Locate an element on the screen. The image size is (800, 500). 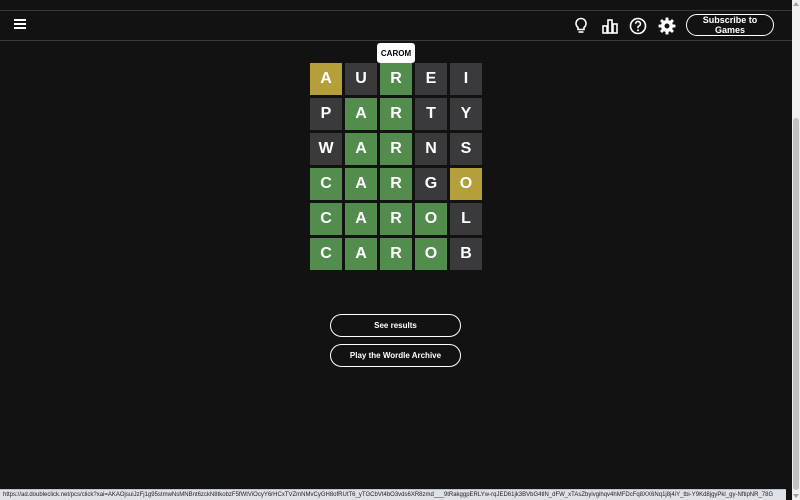
tile-absent: S is located at coordinates (466, 149).